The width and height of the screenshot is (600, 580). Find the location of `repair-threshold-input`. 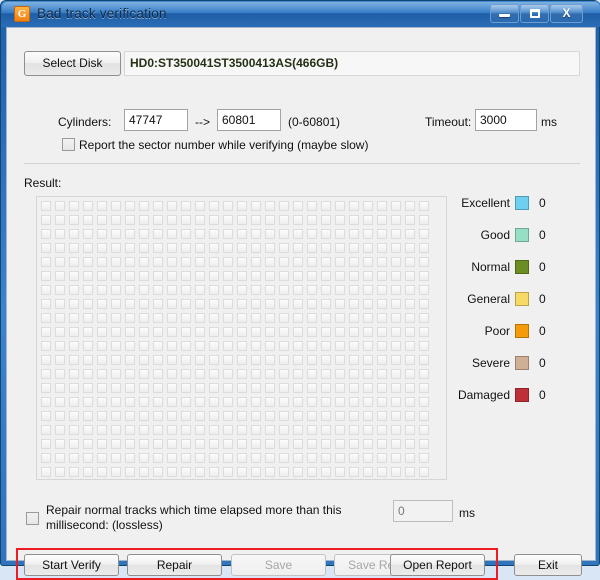

repair-threshold-input is located at coordinates (423, 511).